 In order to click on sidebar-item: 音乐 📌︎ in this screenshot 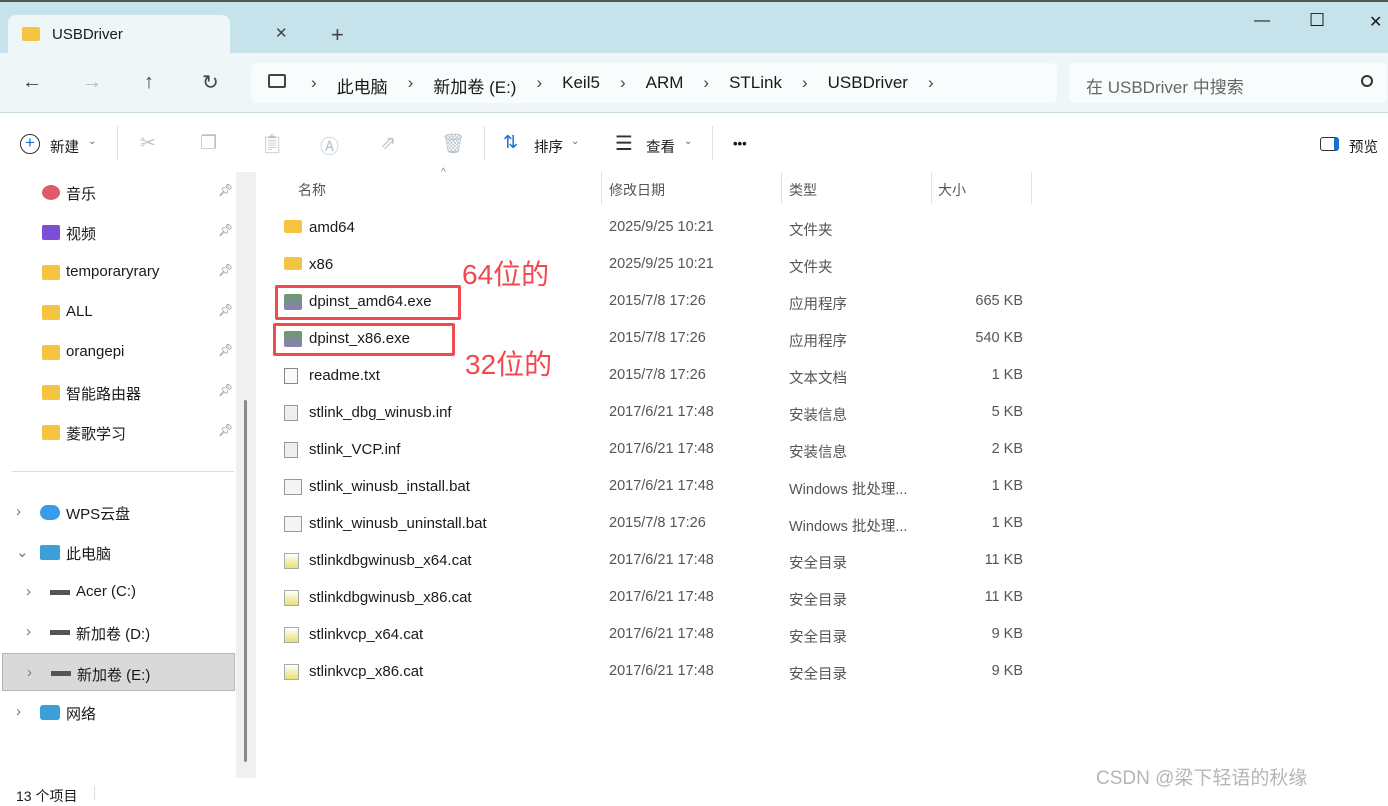, I will do `click(118, 192)`.